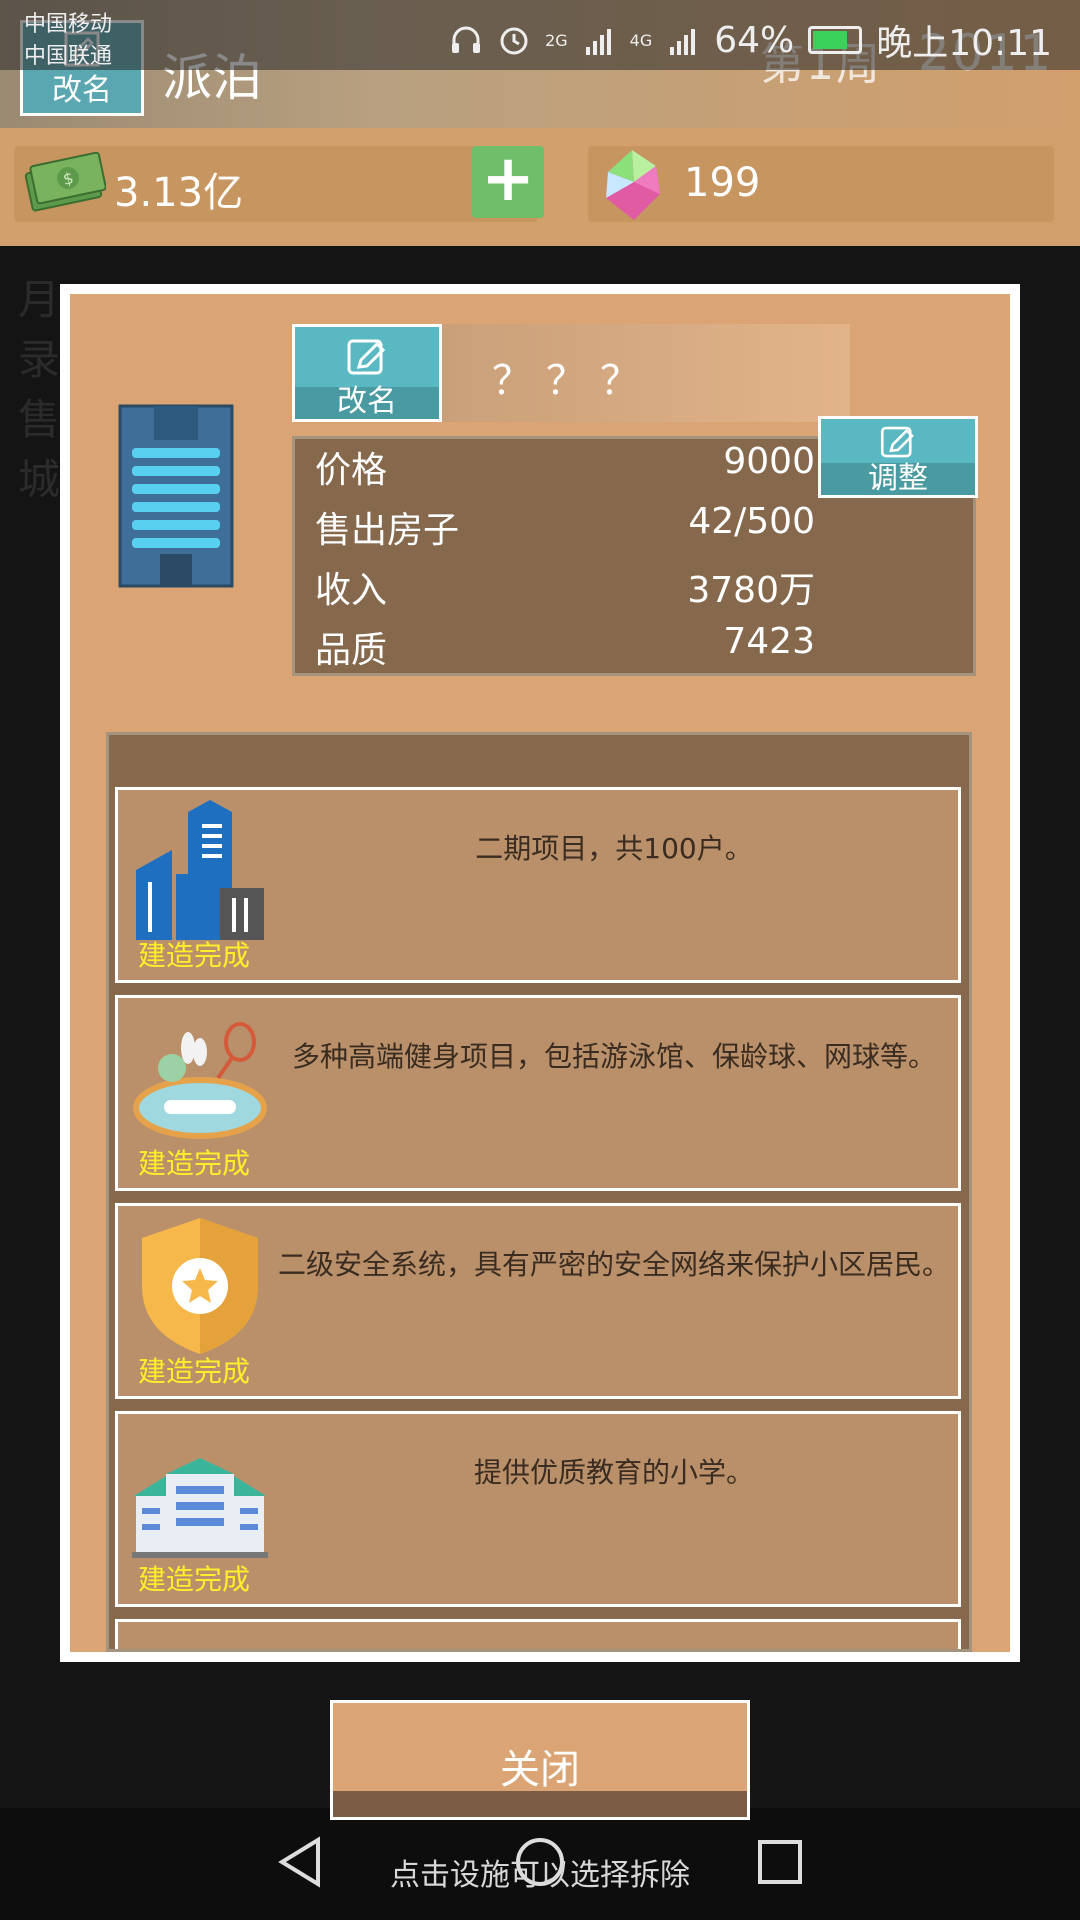 The height and width of the screenshot is (1920, 1080). Describe the element at coordinates (835, 40) in the screenshot. I see `battery-icon` at that location.